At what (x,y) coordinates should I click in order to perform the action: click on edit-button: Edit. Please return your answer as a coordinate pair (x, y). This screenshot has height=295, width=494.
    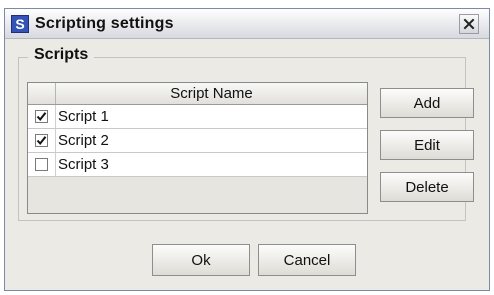
    Looking at the image, I should click on (427, 145).